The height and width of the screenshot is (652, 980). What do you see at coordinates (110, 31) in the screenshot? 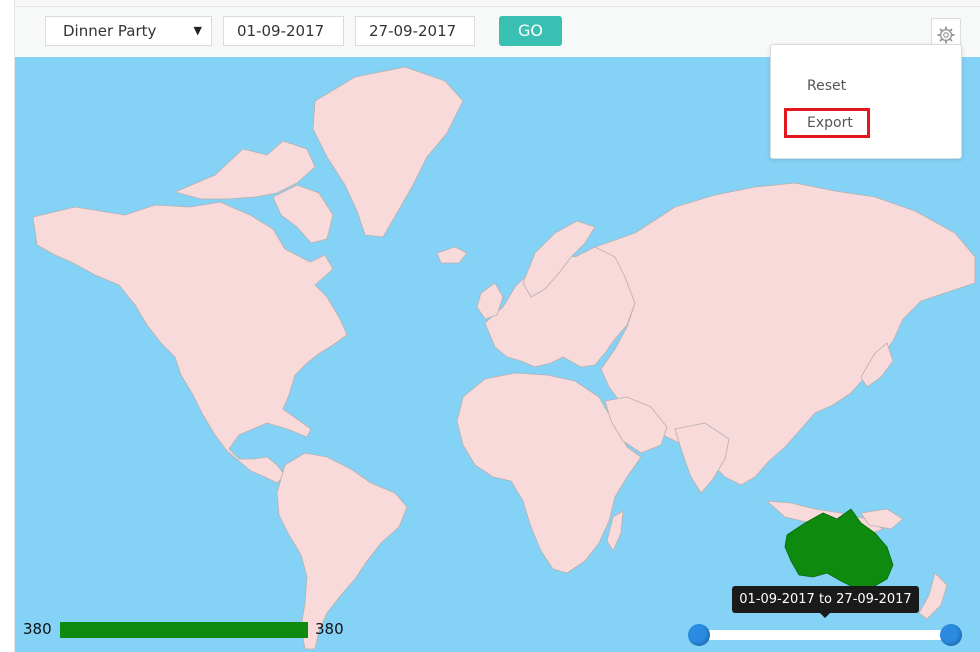
I see `event-type-value: Dinner Party` at bounding box center [110, 31].